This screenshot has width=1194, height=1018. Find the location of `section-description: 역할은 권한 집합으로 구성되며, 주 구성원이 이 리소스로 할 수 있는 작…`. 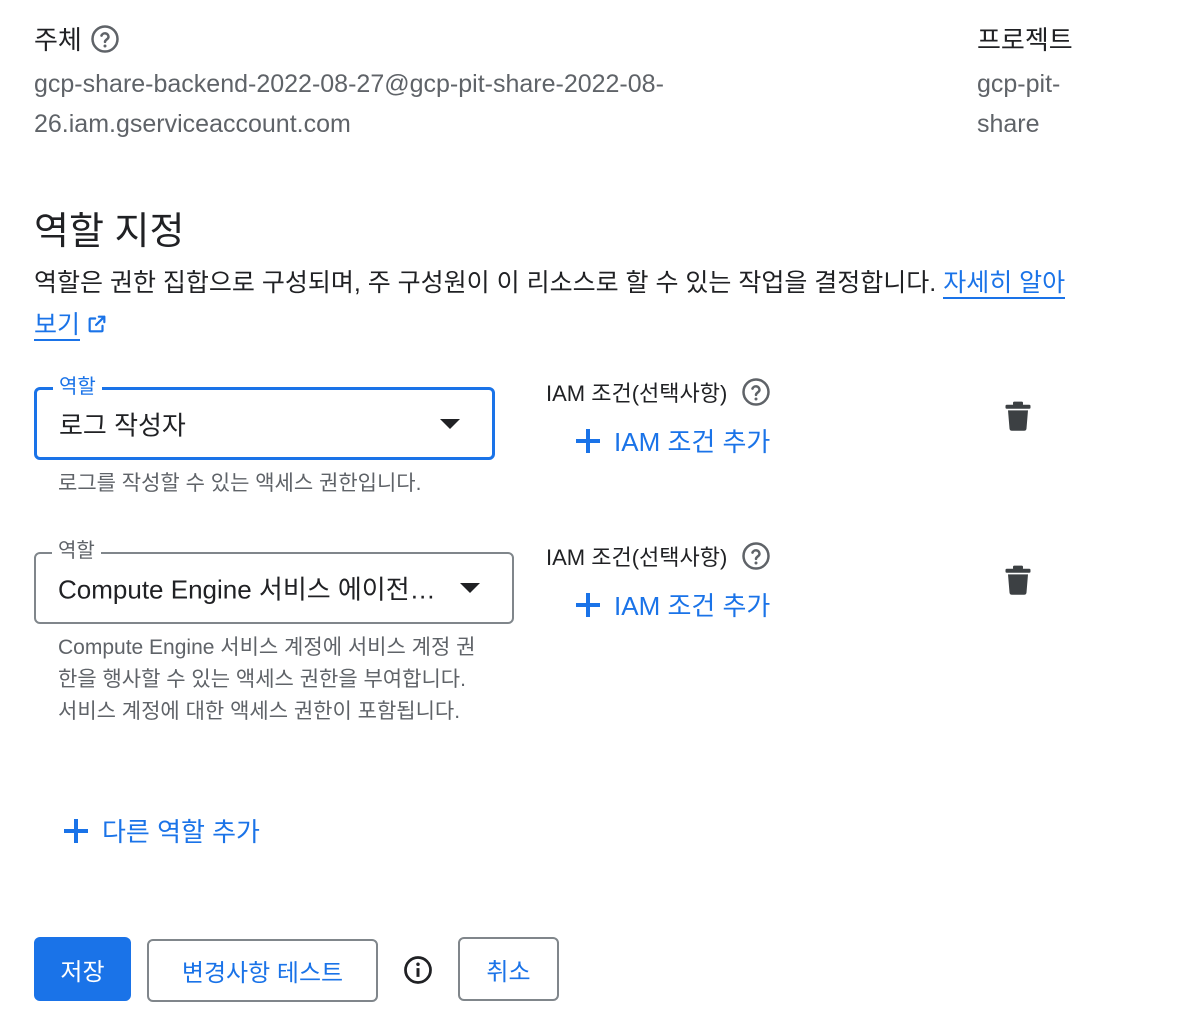

section-description: 역할은 권한 집합으로 구성되며, 주 구성원이 이 리소스로 할 수 있는 작… is located at coordinates (554, 304).